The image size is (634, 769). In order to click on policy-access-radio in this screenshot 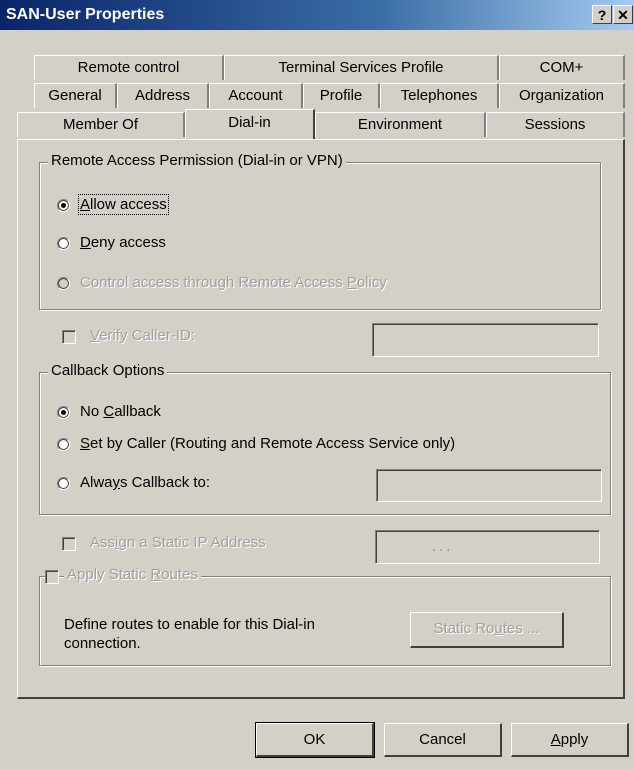, I will do `click(63, 283)`.